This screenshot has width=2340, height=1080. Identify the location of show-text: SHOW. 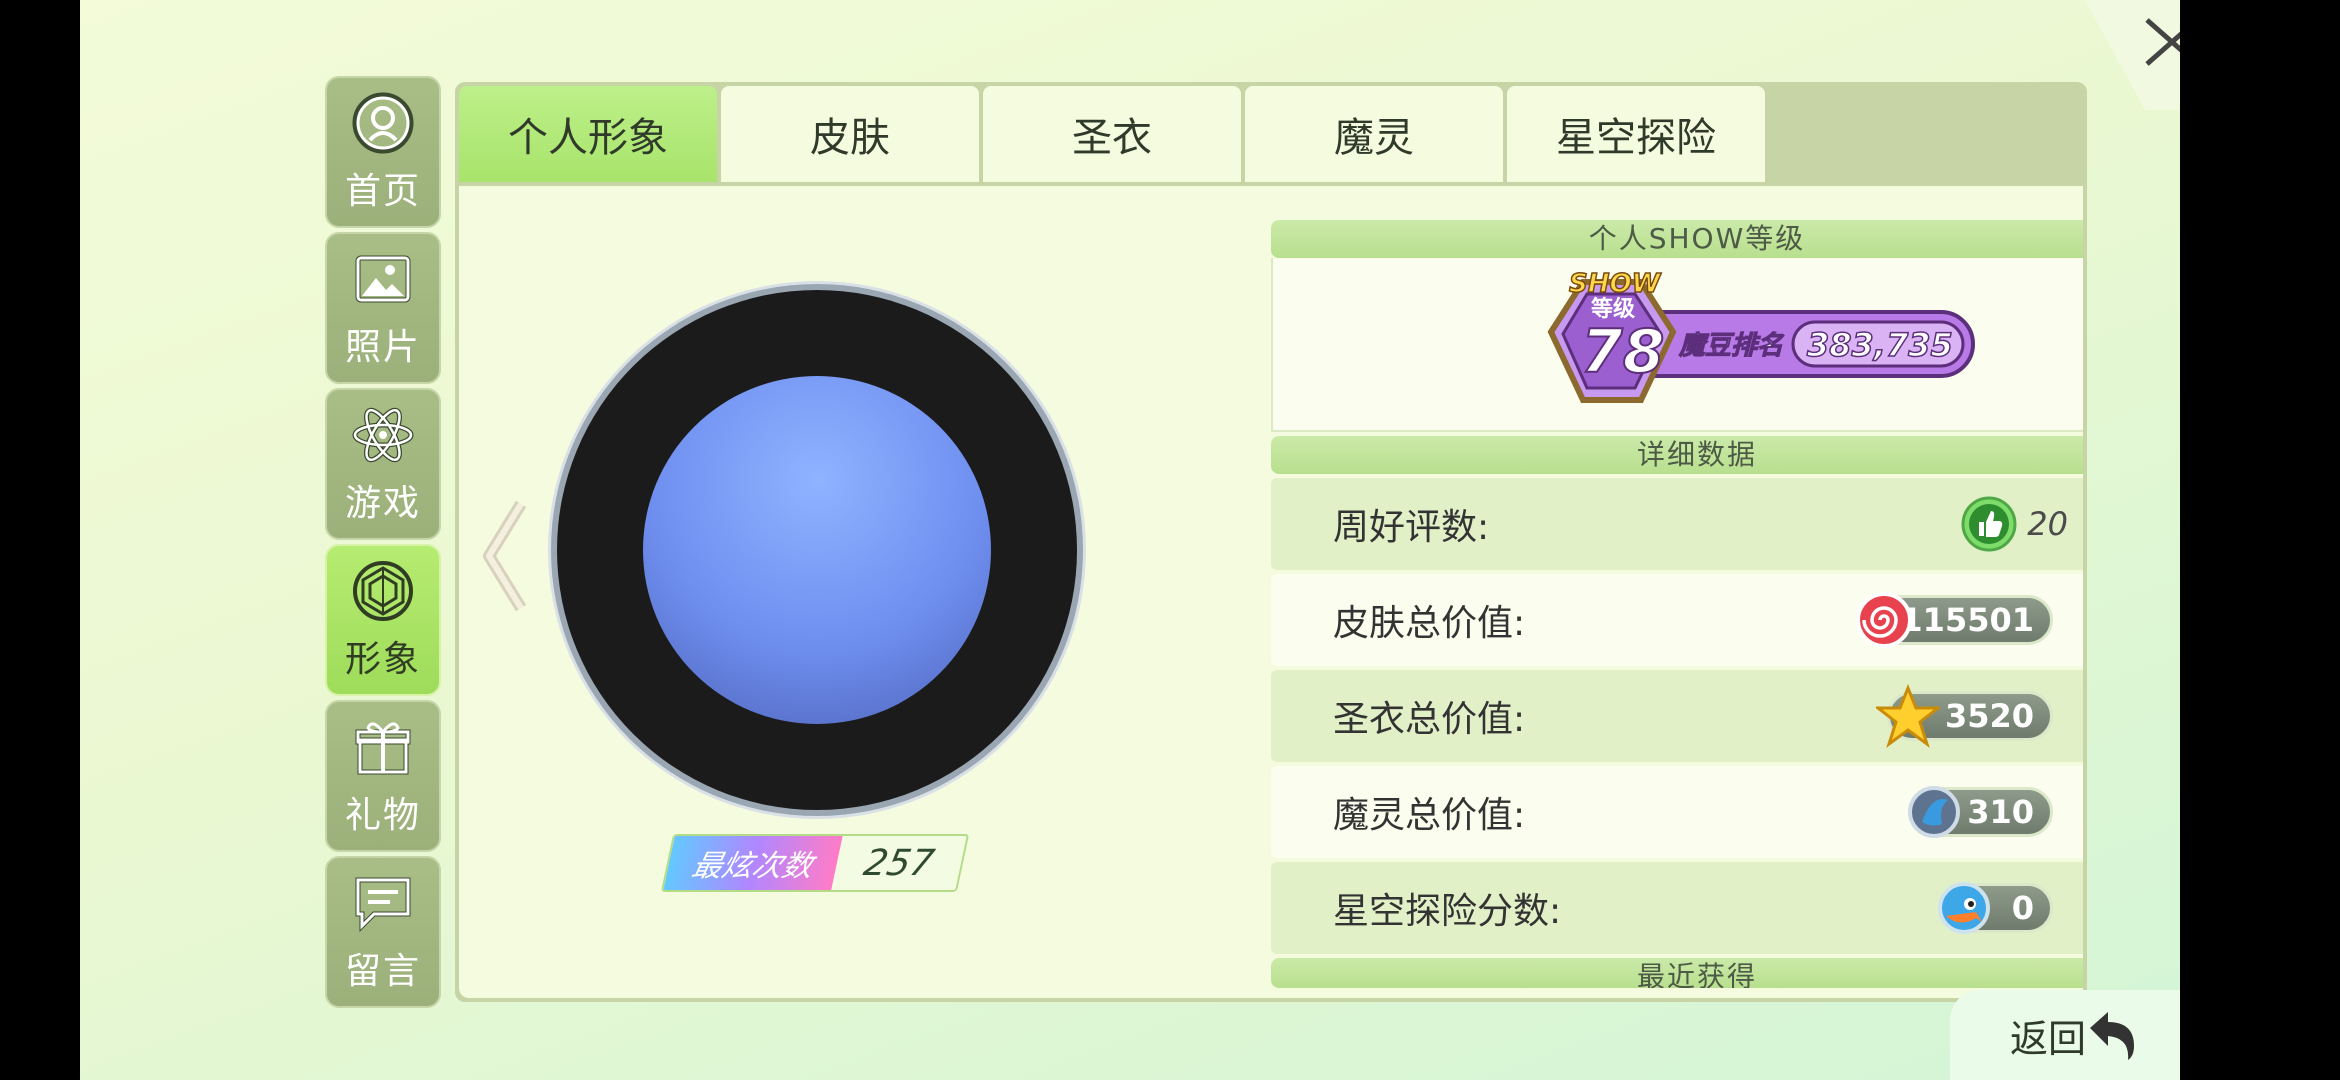
(1615, 284).